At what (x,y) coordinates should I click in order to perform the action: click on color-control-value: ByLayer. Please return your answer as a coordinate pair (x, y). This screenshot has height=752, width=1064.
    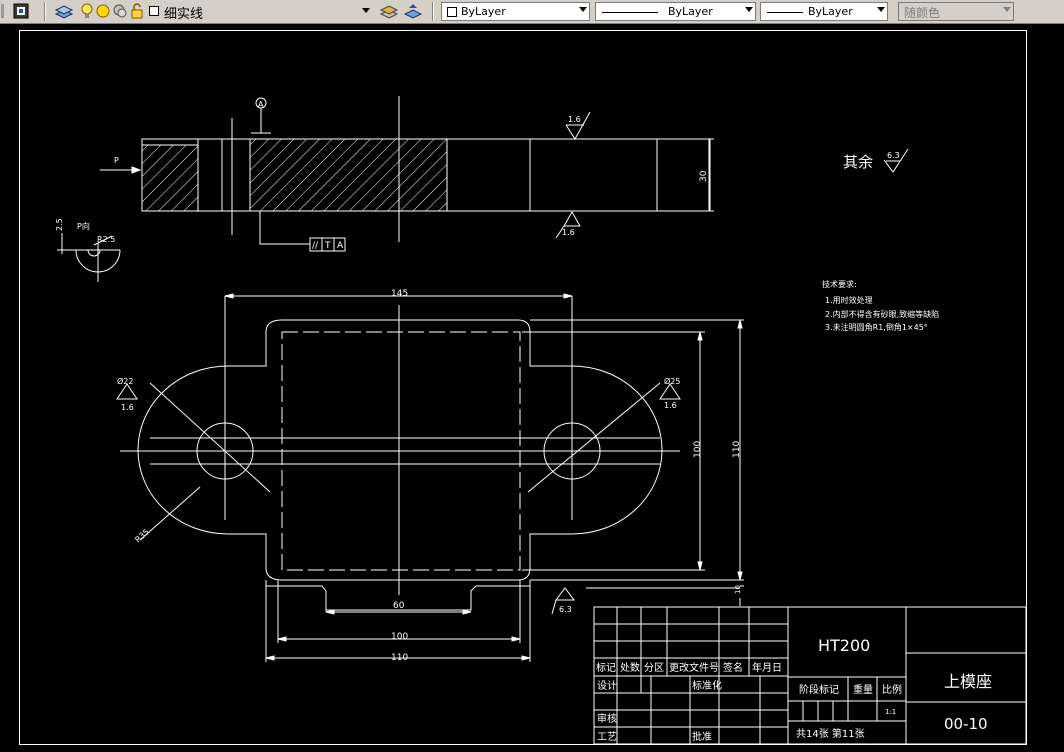
    Looking at the image, I should click on (483, 11).